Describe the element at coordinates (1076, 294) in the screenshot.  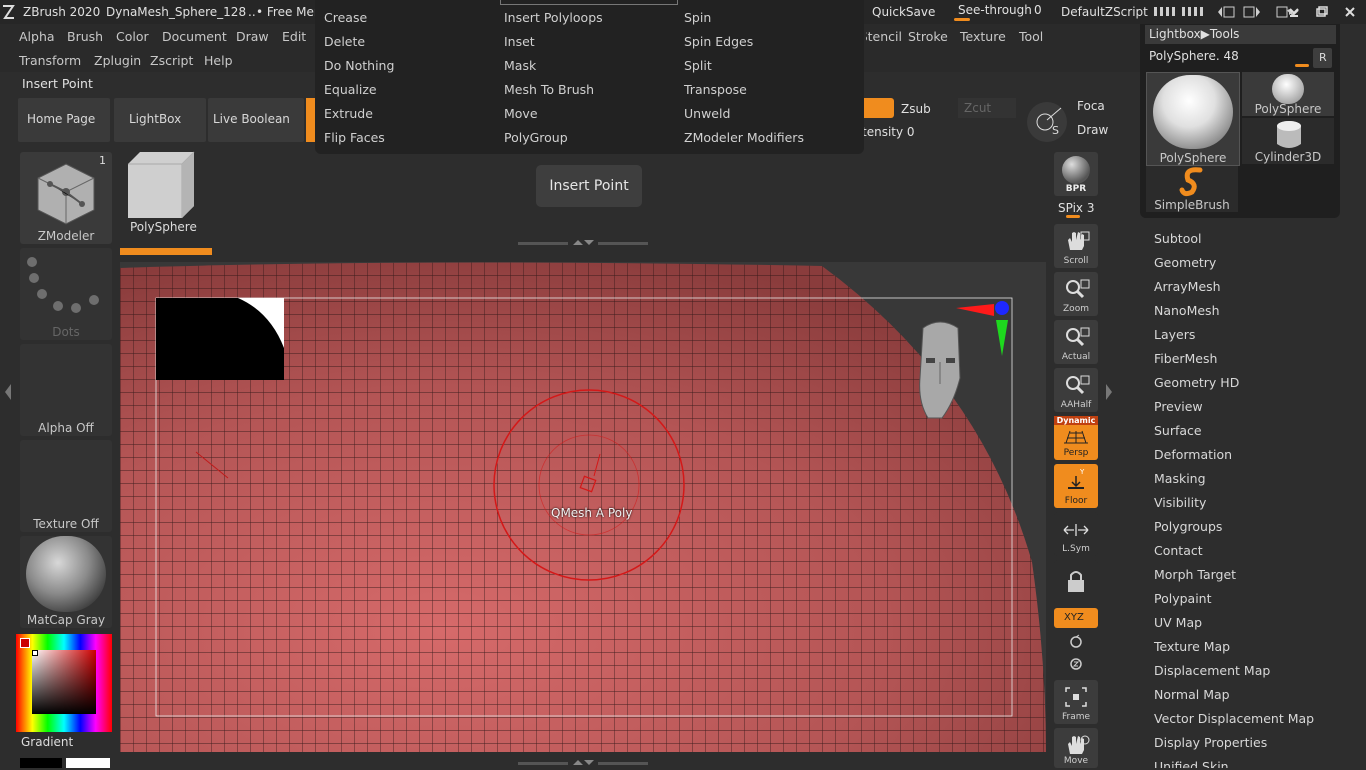
I see `zoom-button: Zoom` at that location.